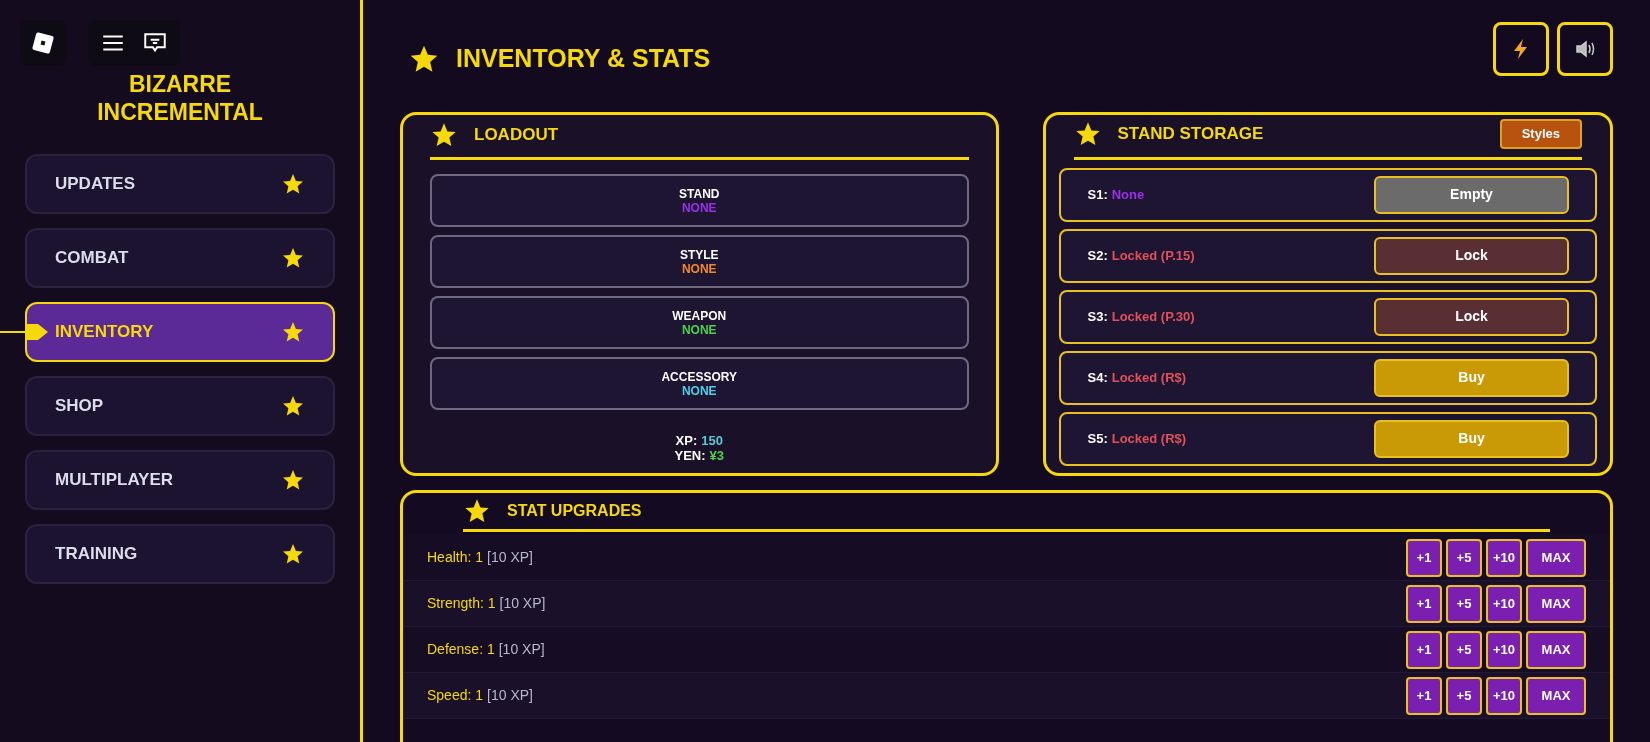 The width and height of the screenshot is (1650, 742). What do you see at coordinates (1153, 255) in the screenshot?
I see `slot-status: Locked (P.15)` at bounding box center [1153, 255].